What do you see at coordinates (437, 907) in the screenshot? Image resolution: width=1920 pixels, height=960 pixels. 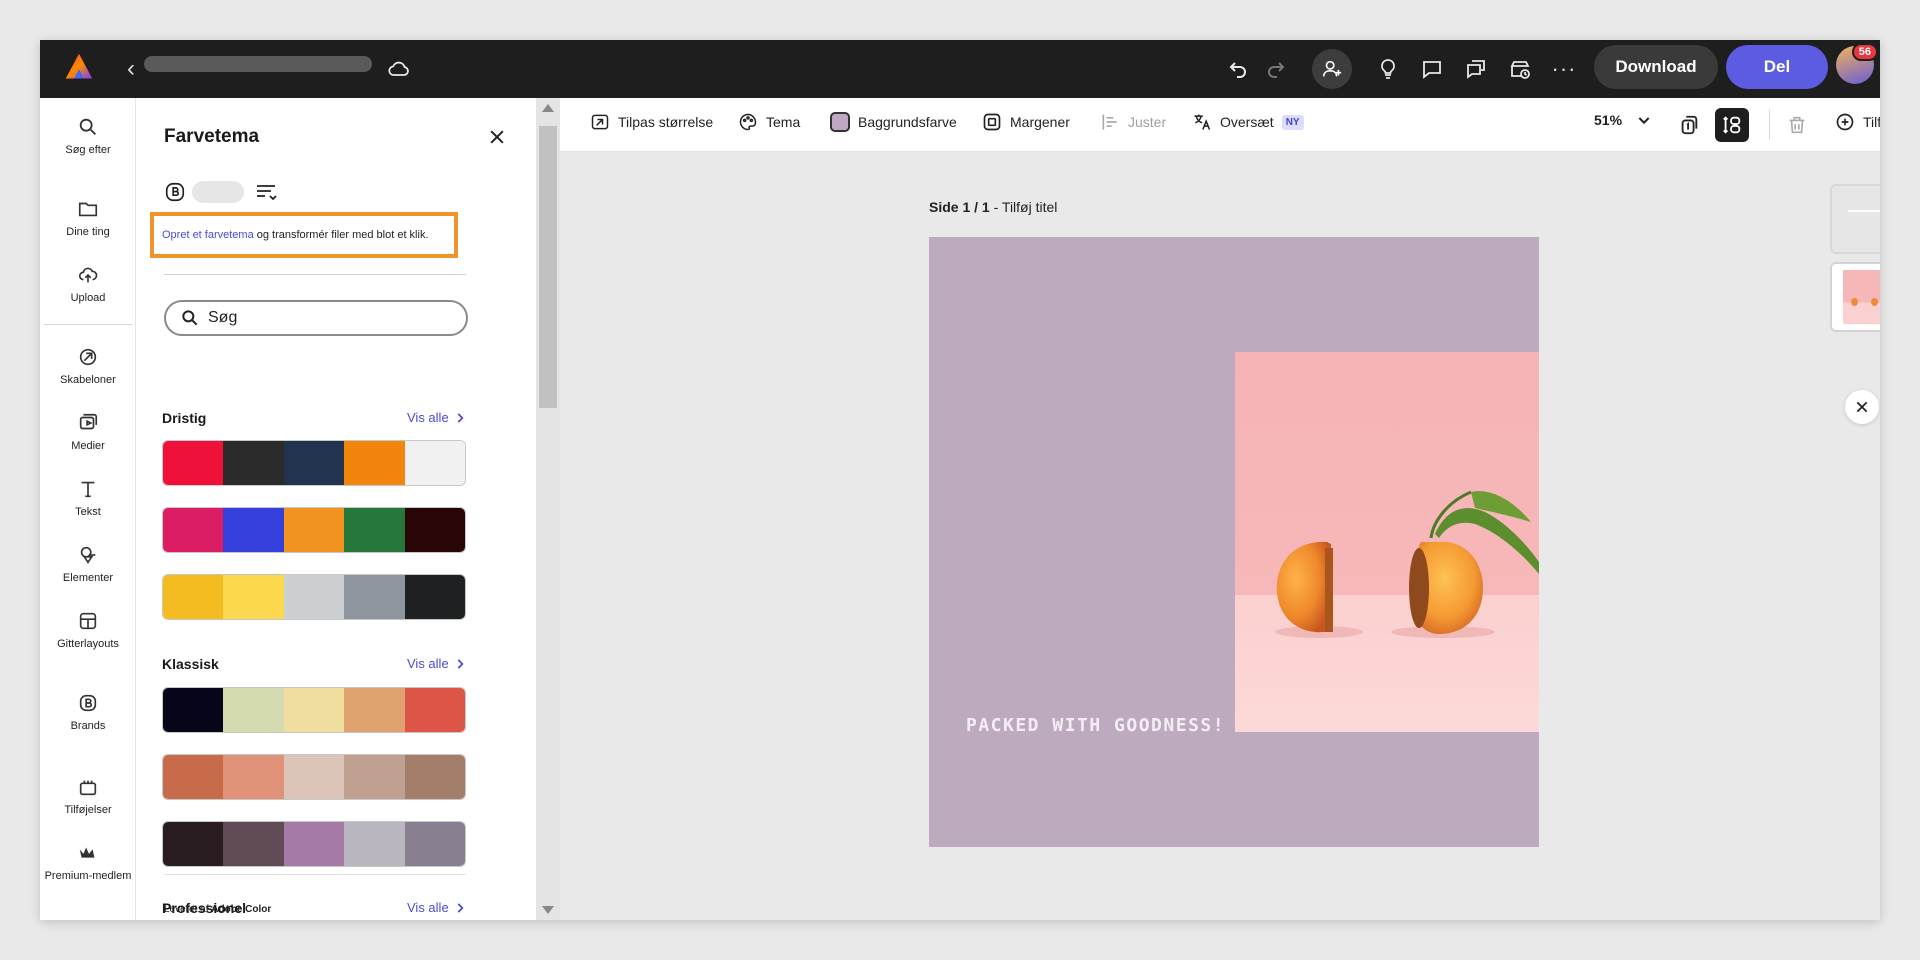 I see `view-all-professional-link: Vis alle` at bounding box center [437, 907].